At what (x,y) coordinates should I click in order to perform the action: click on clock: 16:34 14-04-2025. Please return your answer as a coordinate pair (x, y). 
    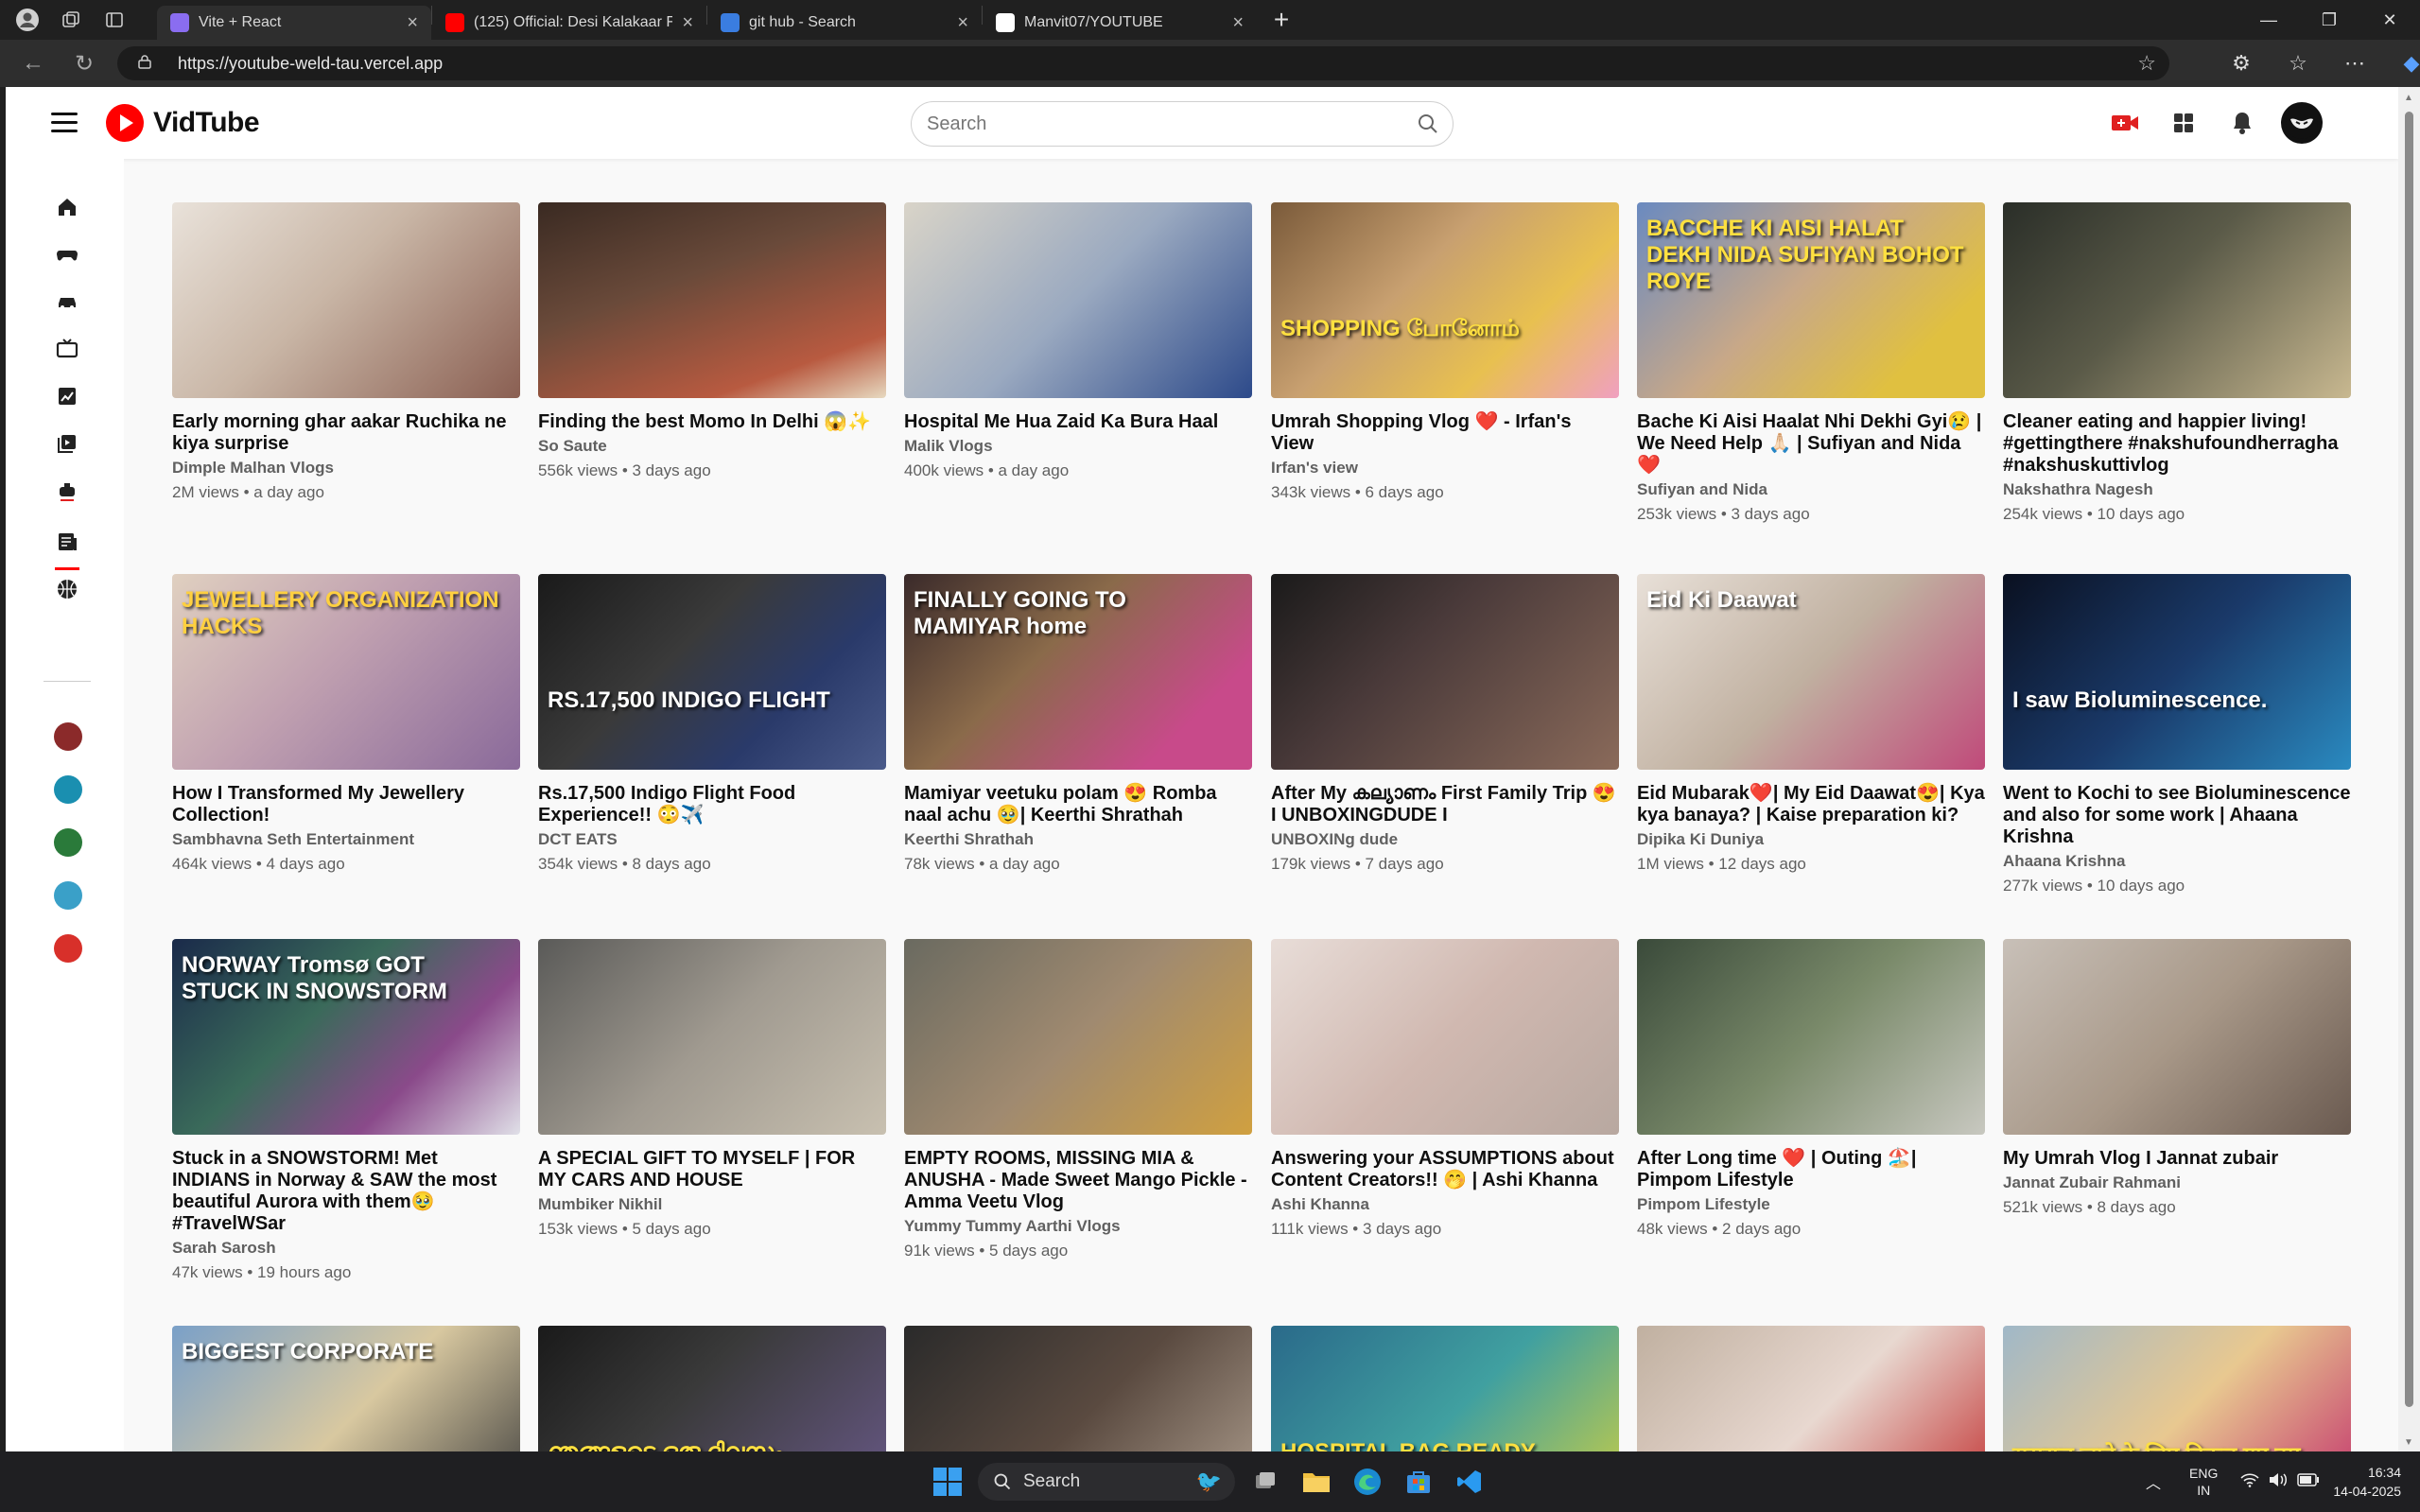
    Looking at the image, I should click on (2367, 1482).